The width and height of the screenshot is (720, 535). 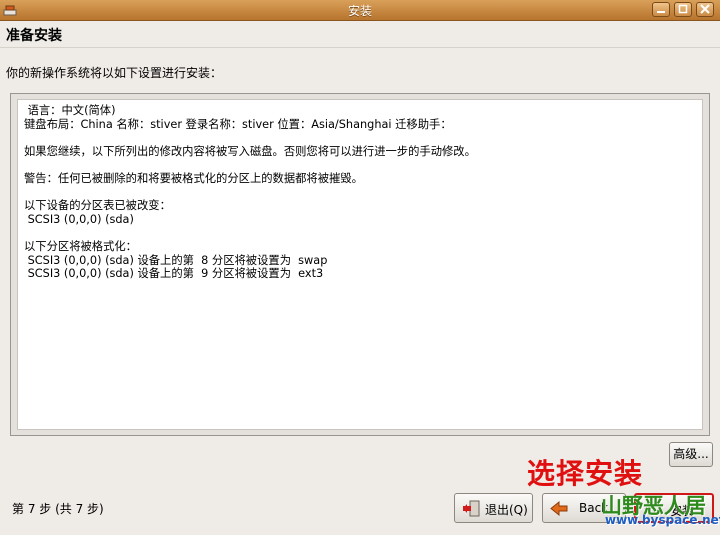 I want to click on step-indicator: 第 7 步 (共 7 步), so click(x=58, y=509).